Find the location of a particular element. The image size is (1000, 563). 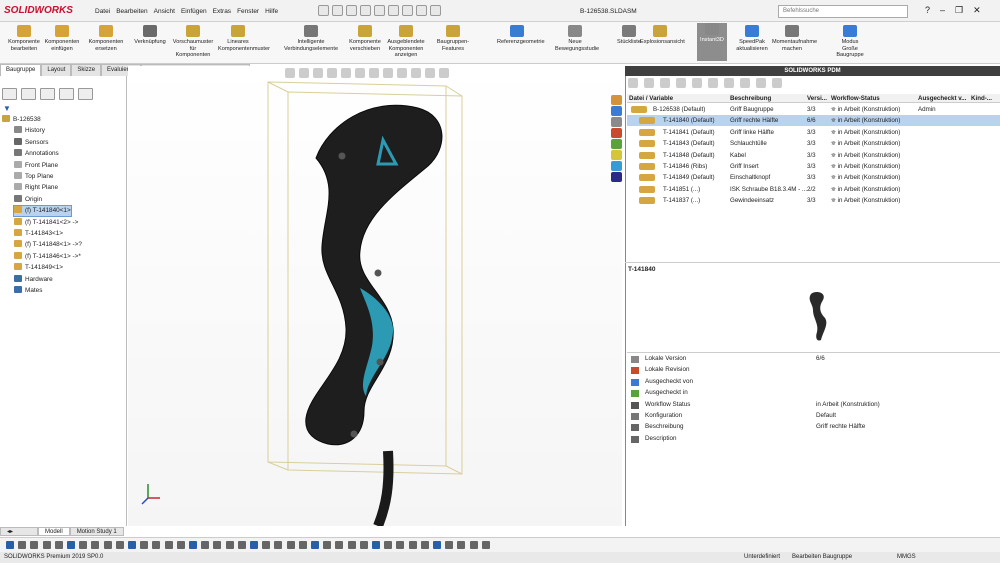

filter-icon: ▼ is located at coordinates (7, 108).